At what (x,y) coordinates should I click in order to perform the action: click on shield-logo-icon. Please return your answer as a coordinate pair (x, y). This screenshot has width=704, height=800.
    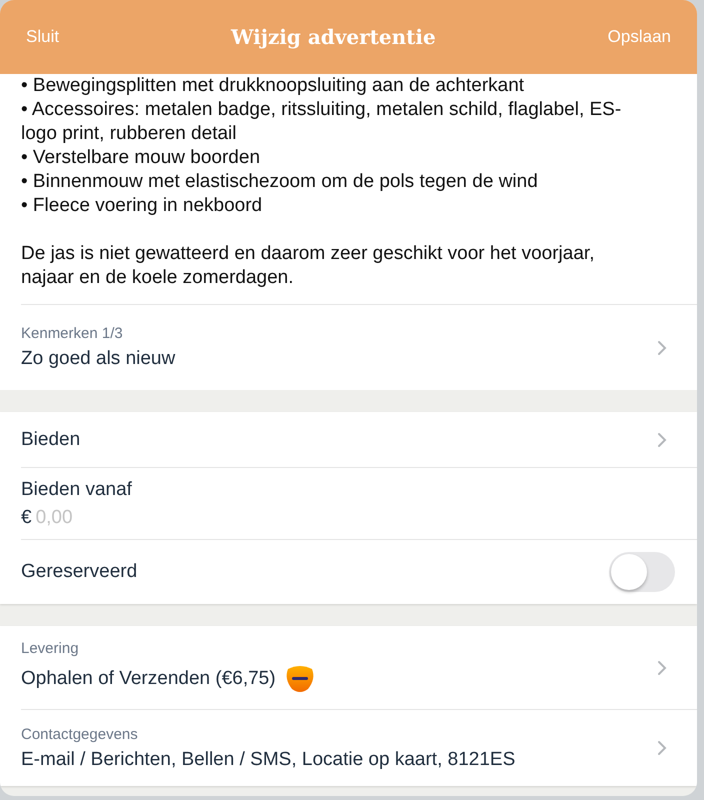
    Looking at the image, I should click on (300, 679).